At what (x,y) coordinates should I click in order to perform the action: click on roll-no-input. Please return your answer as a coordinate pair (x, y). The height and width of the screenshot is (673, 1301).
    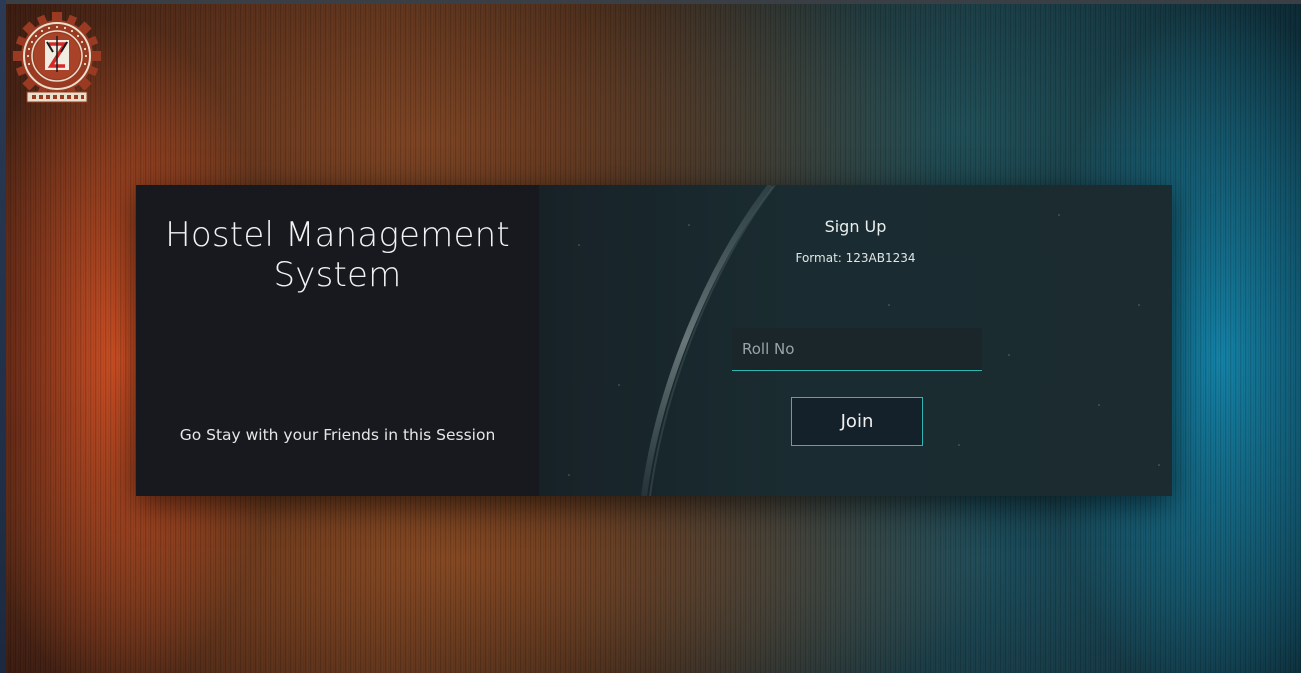
    Looking at the image, I should click on (857, 349).